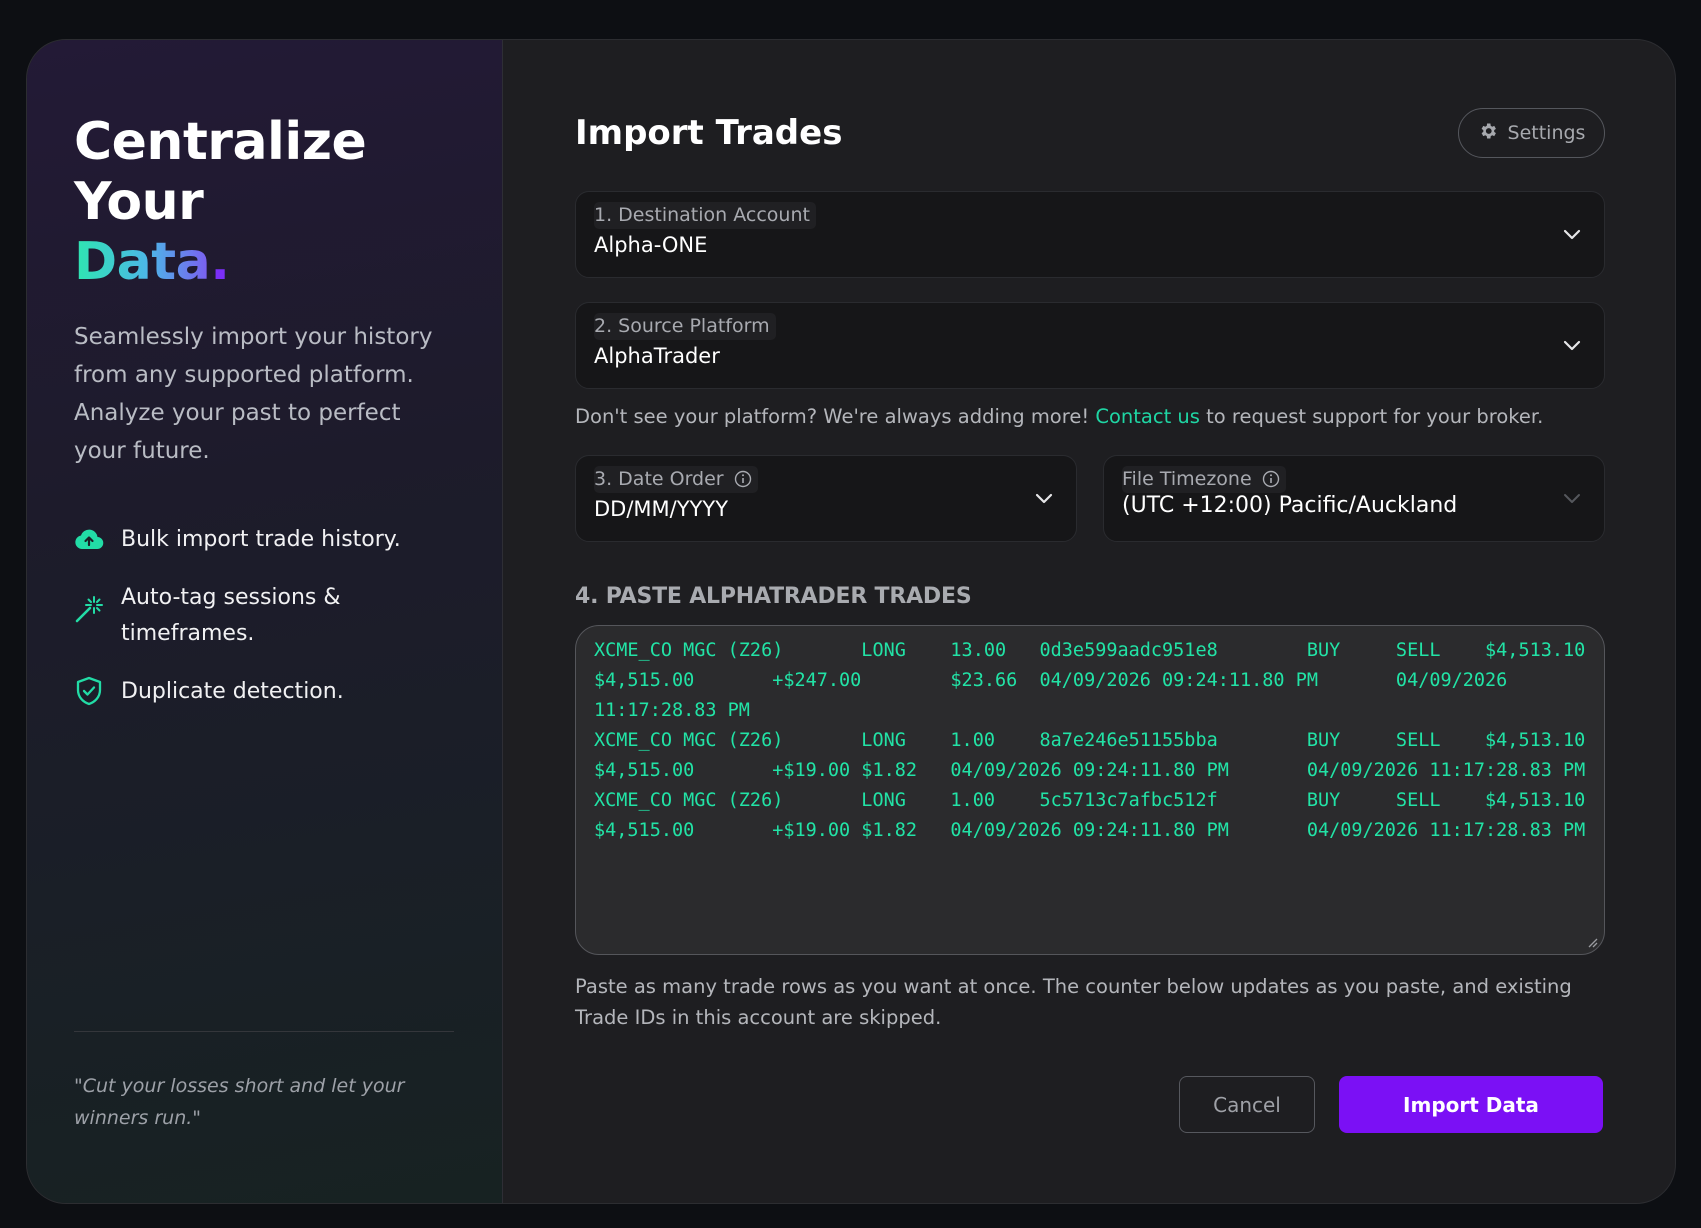  I want to click on feature-item: Bulk import trade history., so click(264, 540).